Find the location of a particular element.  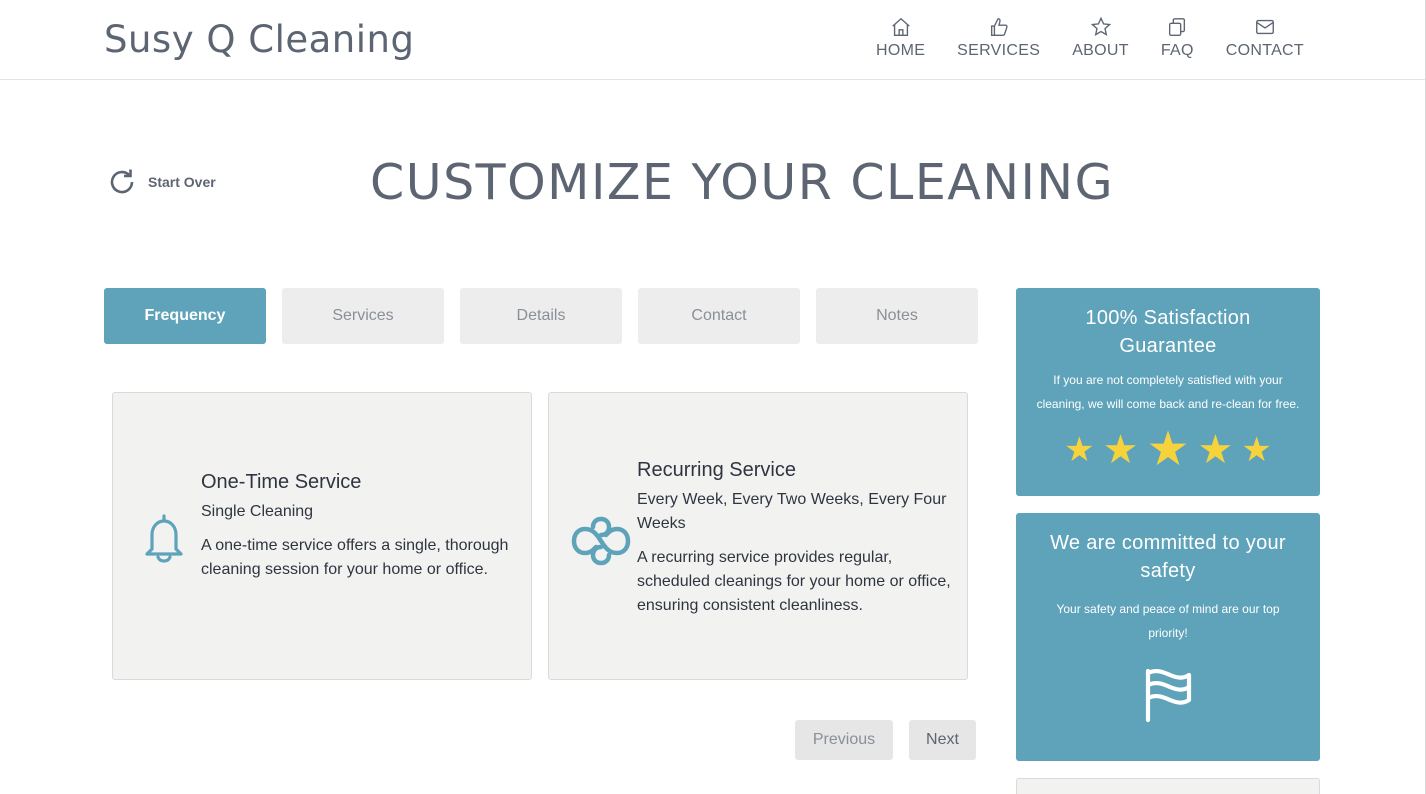

option-title: One-Time Service is located at coordinates (281, 482).